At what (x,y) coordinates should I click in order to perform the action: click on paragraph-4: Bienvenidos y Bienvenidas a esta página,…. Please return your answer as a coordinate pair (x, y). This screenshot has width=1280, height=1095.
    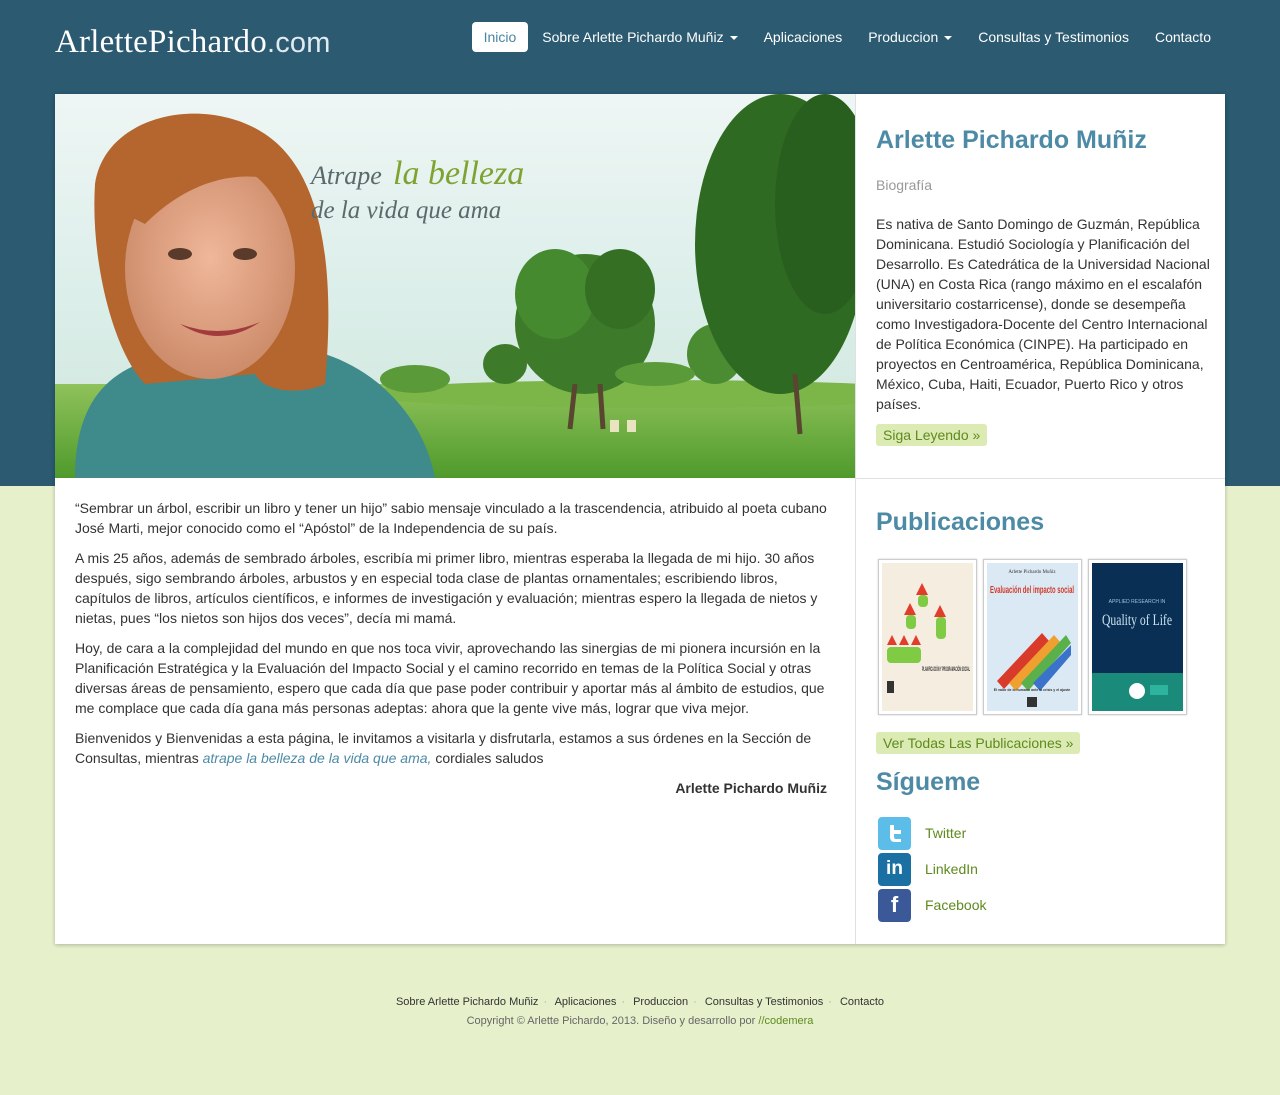
    Looking at the image, I should click on (451, 748).